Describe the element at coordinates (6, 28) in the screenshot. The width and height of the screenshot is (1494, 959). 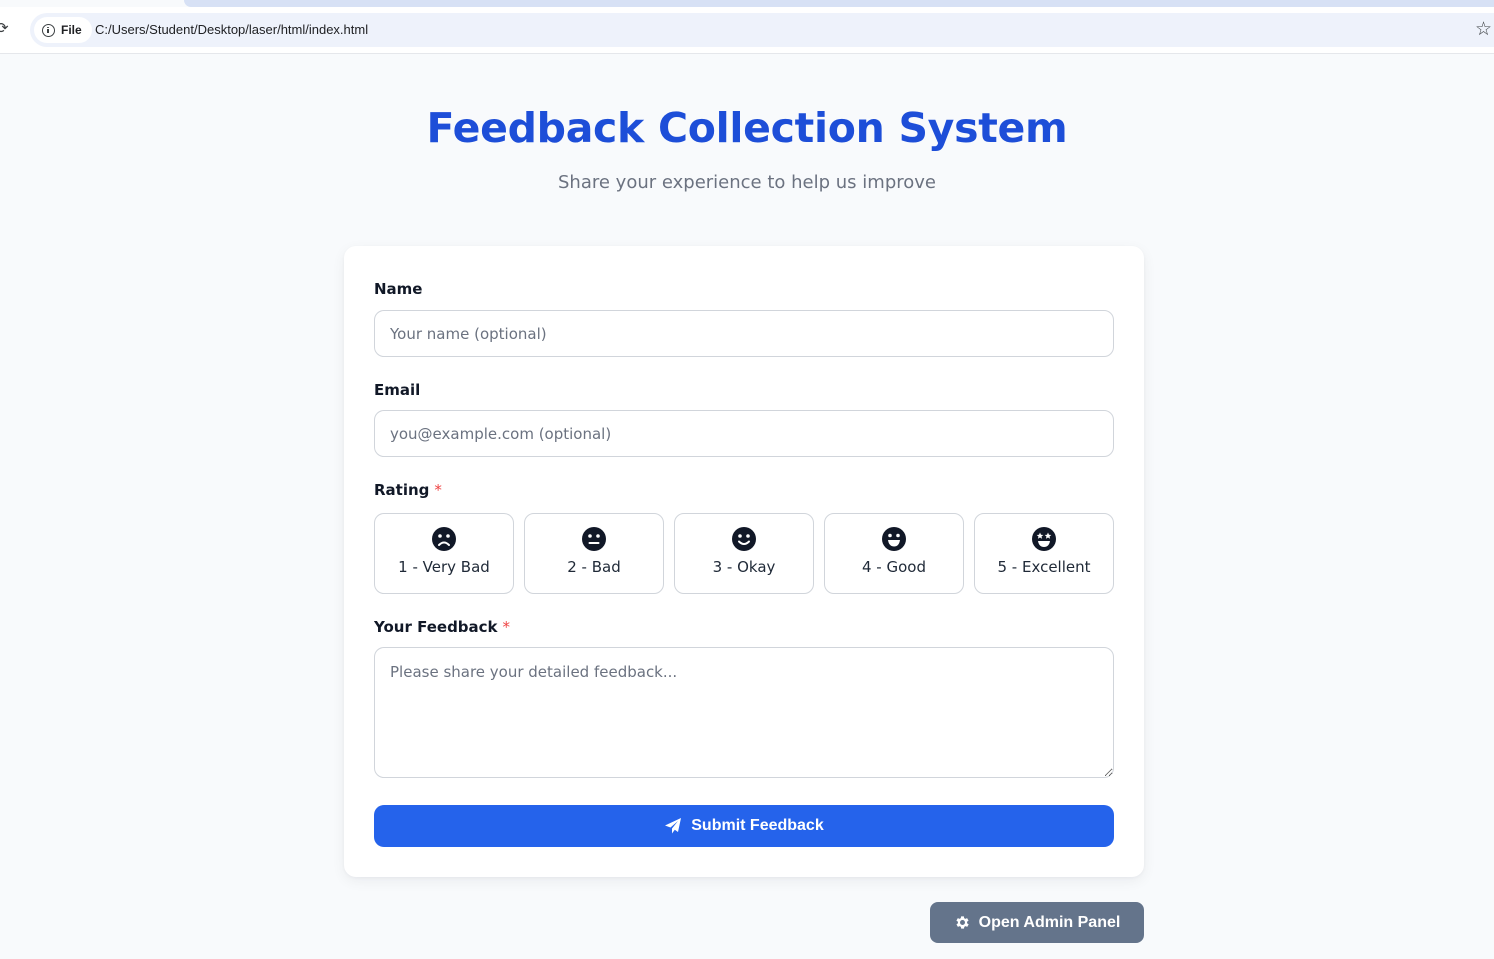
I see `reload-icon: ⟳` at that location.